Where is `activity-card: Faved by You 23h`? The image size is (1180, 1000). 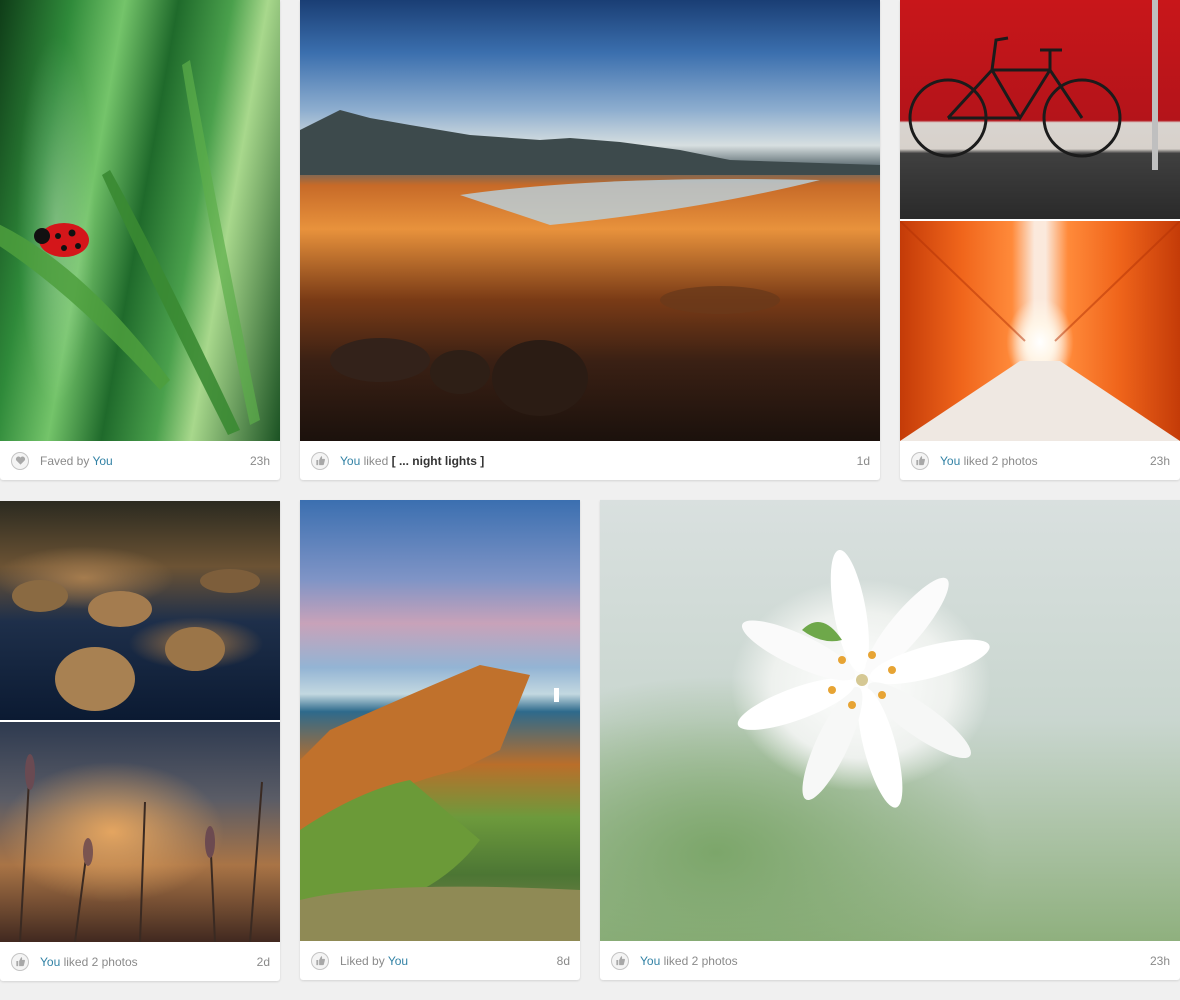
activity-card: Faved by You 23h is located at coordinates (140, 240).